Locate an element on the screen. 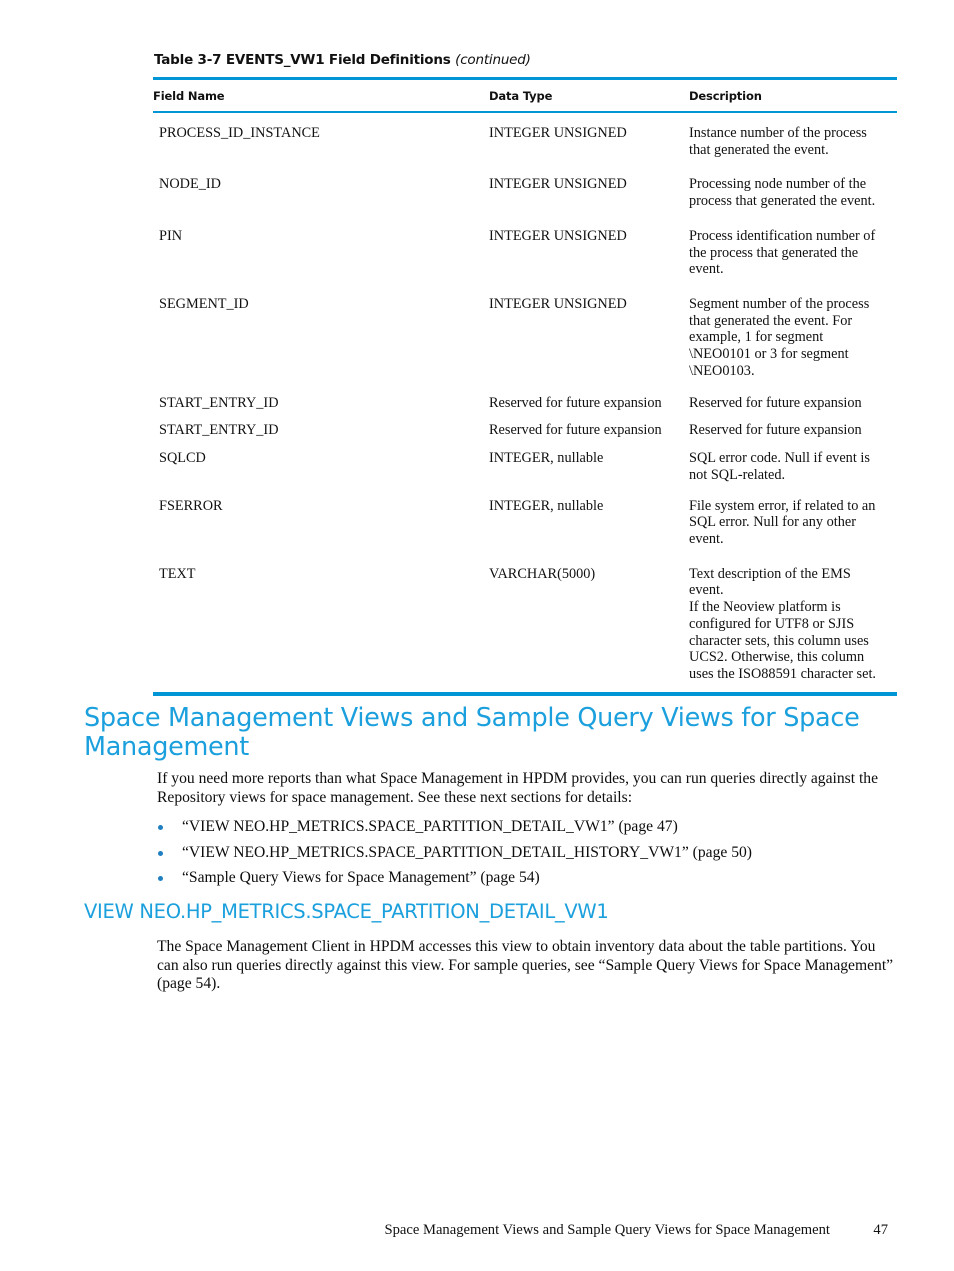  cell-field-name: NODE_ID is located at coordinates (190, 184).